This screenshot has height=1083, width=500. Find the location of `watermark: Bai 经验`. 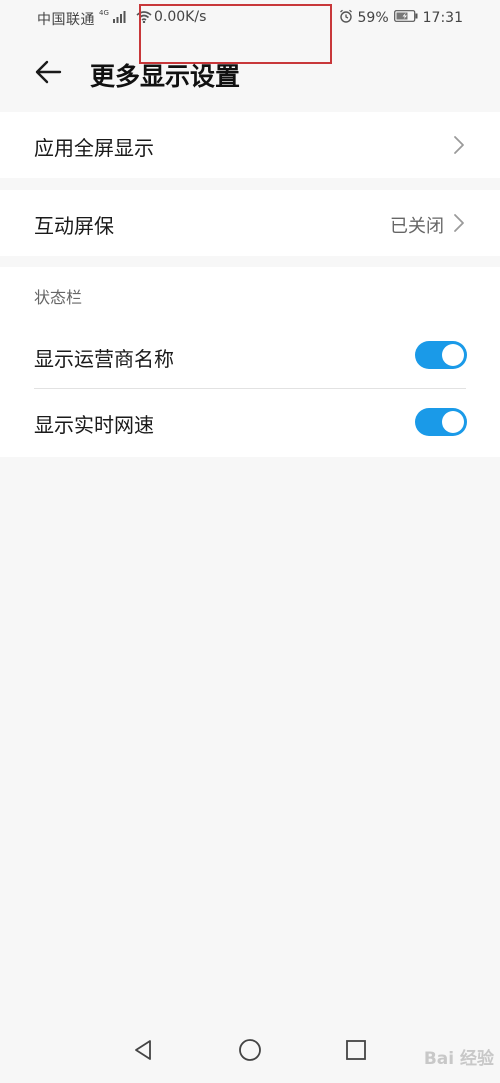

watermark: Bai 经验 is located at coordinates (458, 1059).